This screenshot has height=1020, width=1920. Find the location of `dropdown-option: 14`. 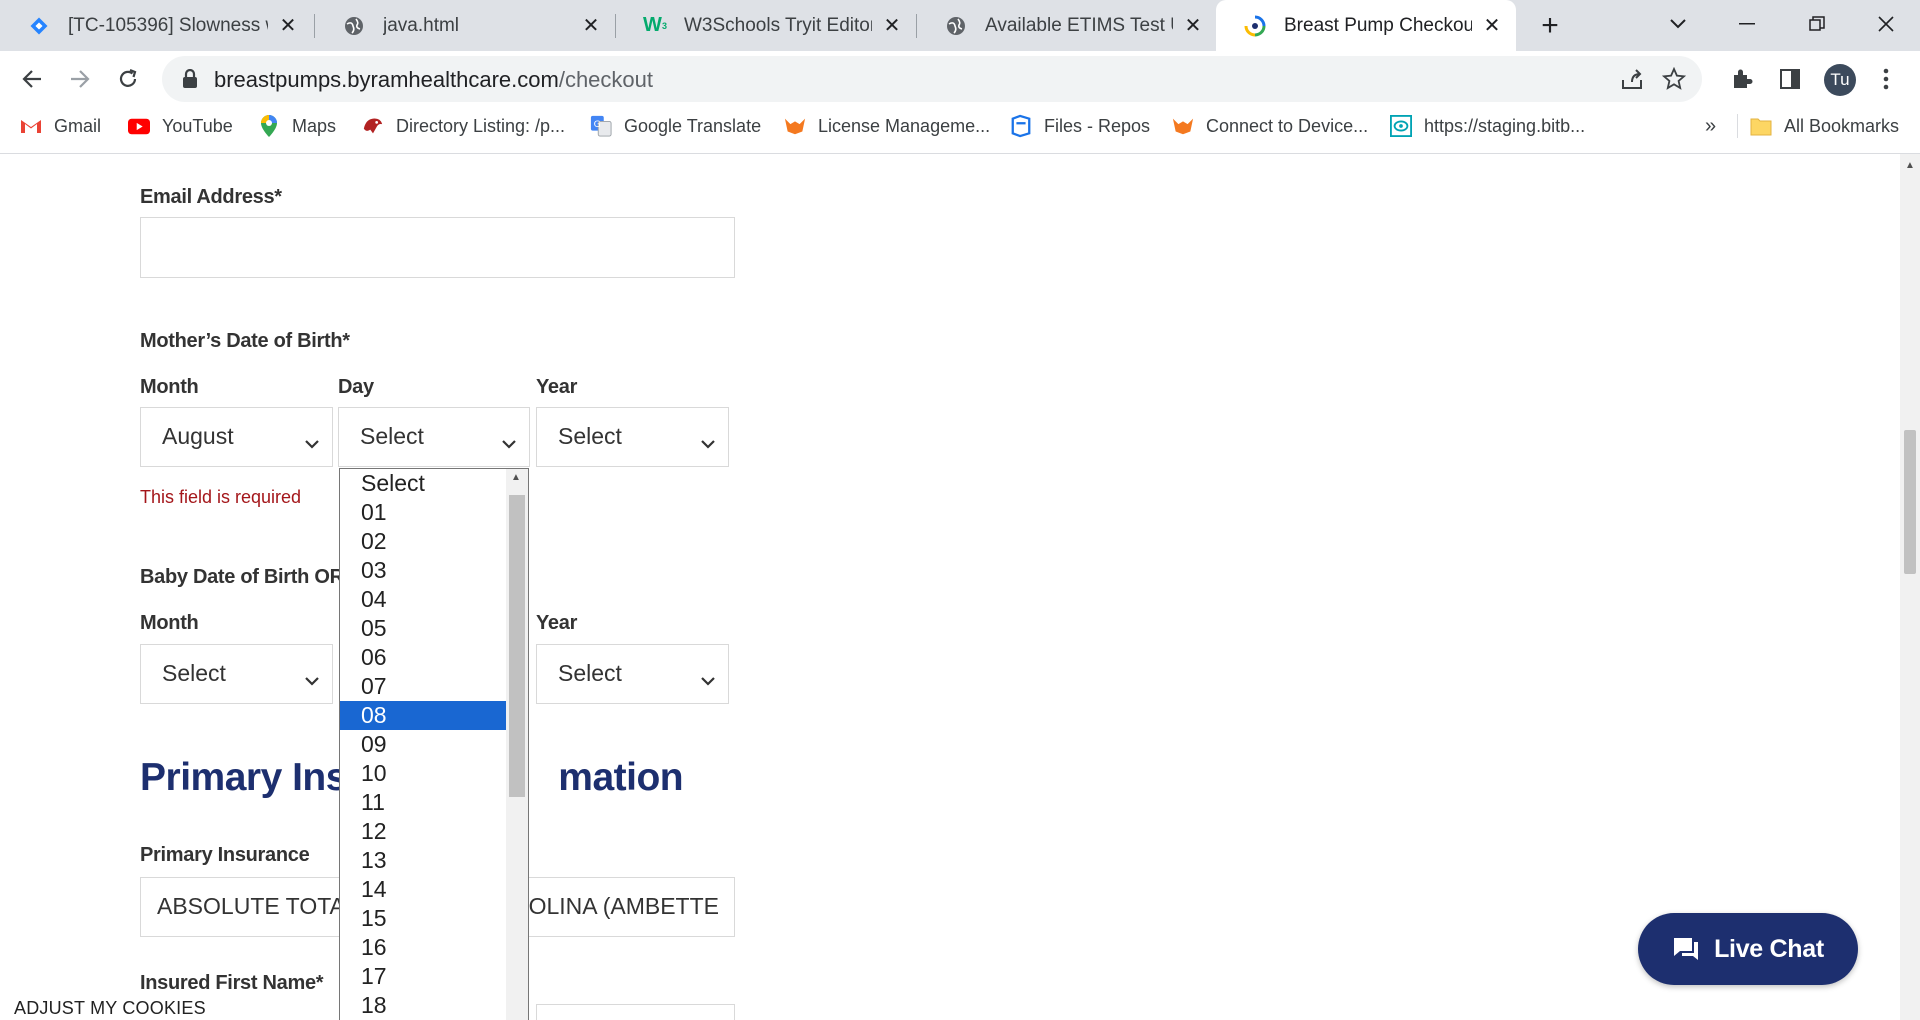

dropdown-option: 14 is located at coordinates (423, 889).